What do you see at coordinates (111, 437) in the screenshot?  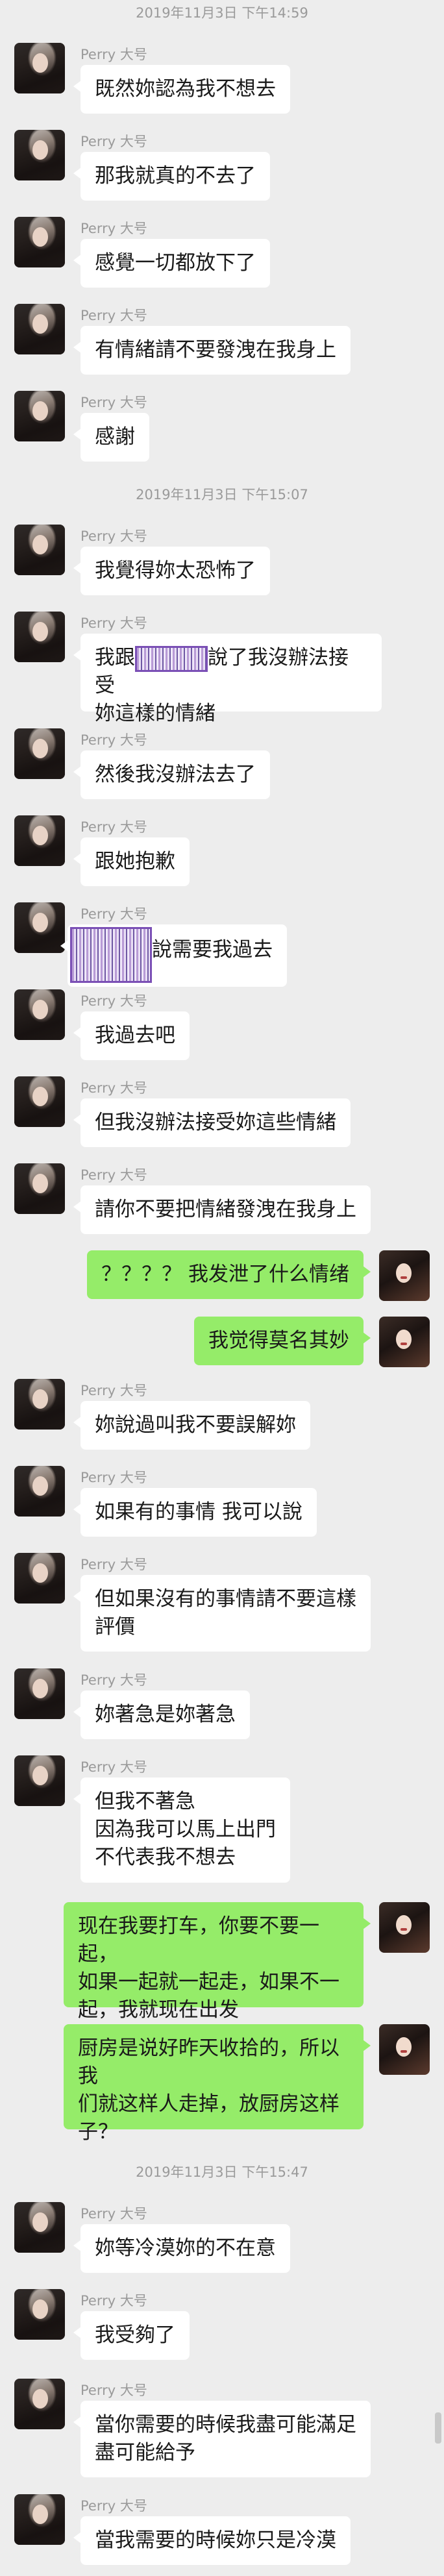 I see `message-bubble: 感謝` at bounding box center [111, 437].